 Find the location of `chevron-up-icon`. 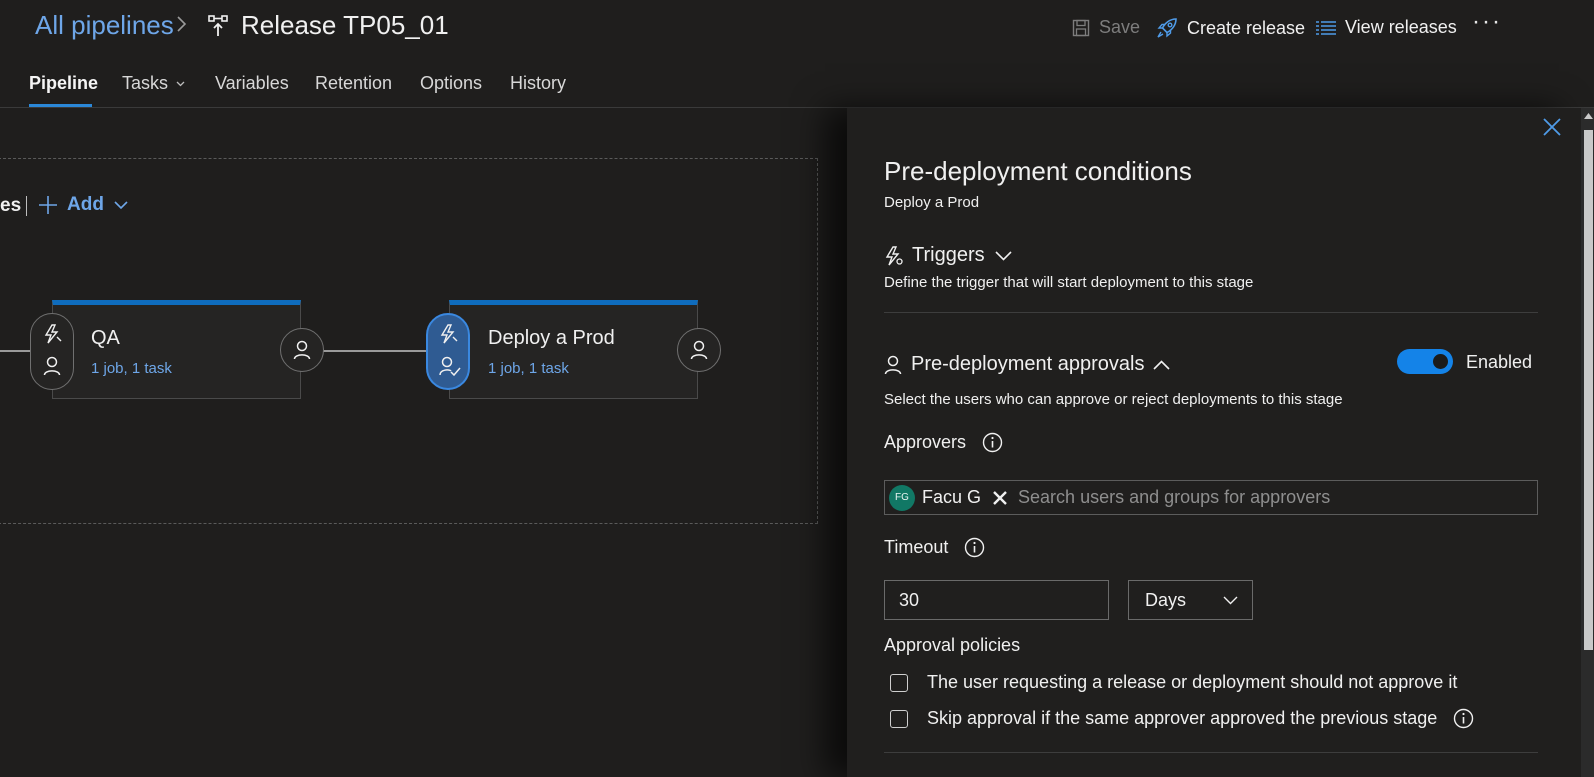

chevron-up-icon is located at coordinates (1162, 364).